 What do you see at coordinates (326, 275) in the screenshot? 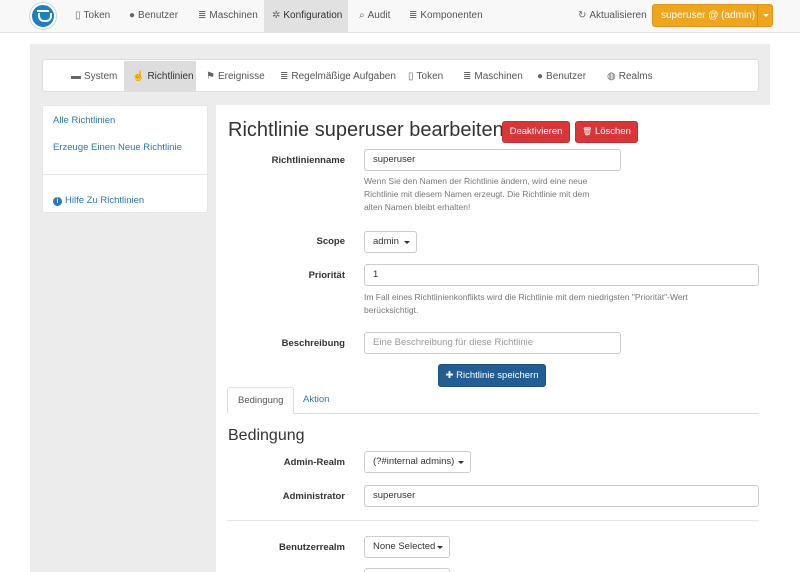
I see `priority-label: Priorität` at bounding box center [326, 275].